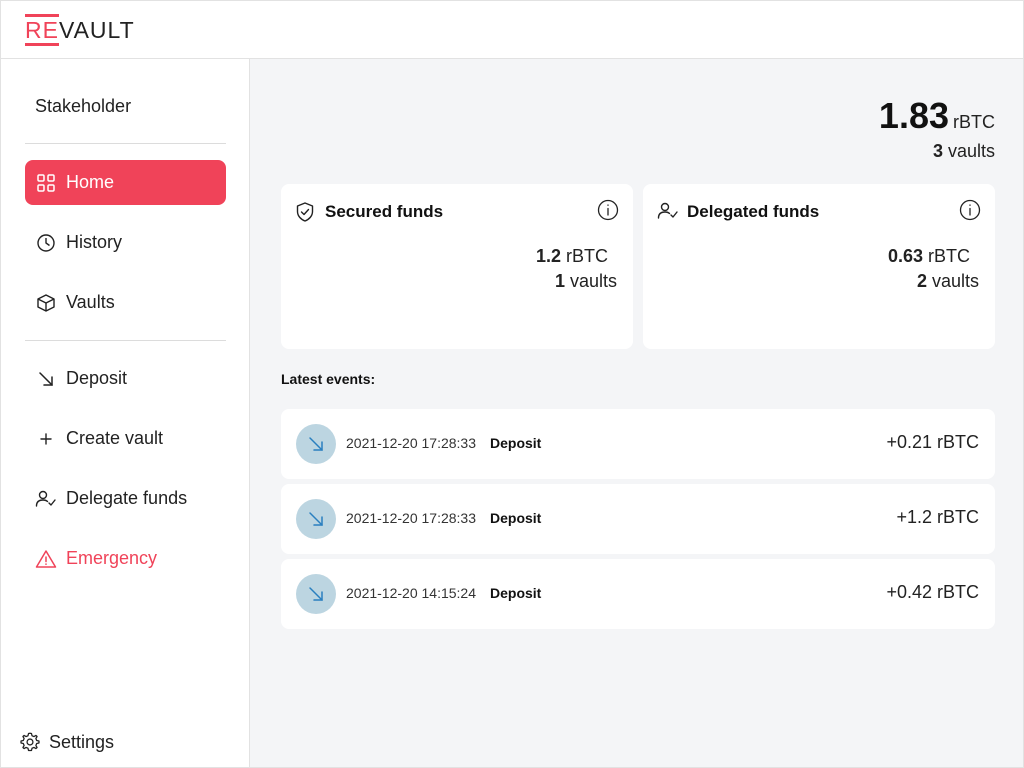 The width and height of the screenshot is (1024, 768). I want to click on sidebar-item-delegate-funds: Delegate funds, so click(125, 498).